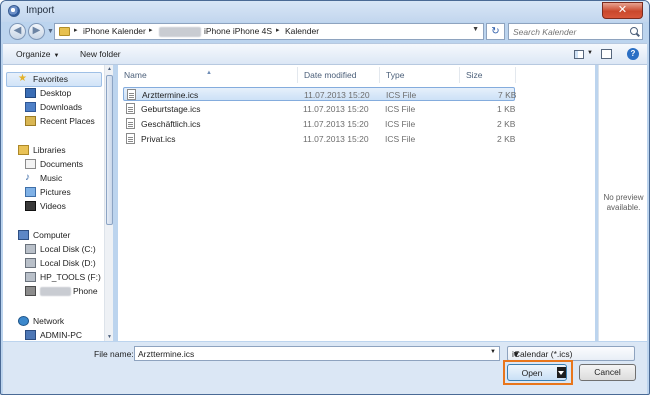 Image resolution: width=650 pixels, height=395 pixels. What do you see at coordinates (308, 354) in the screenshot?
I see `file-name-input` at bounding box center [308, 354].